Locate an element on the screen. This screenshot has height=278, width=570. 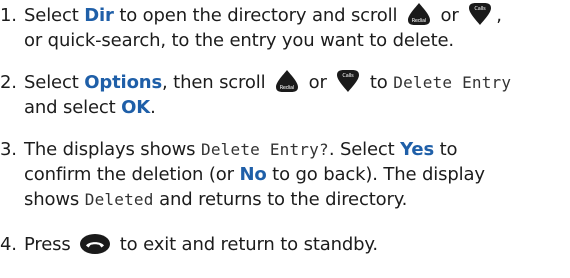
end-call-icon is located at coordinates (95, 244).